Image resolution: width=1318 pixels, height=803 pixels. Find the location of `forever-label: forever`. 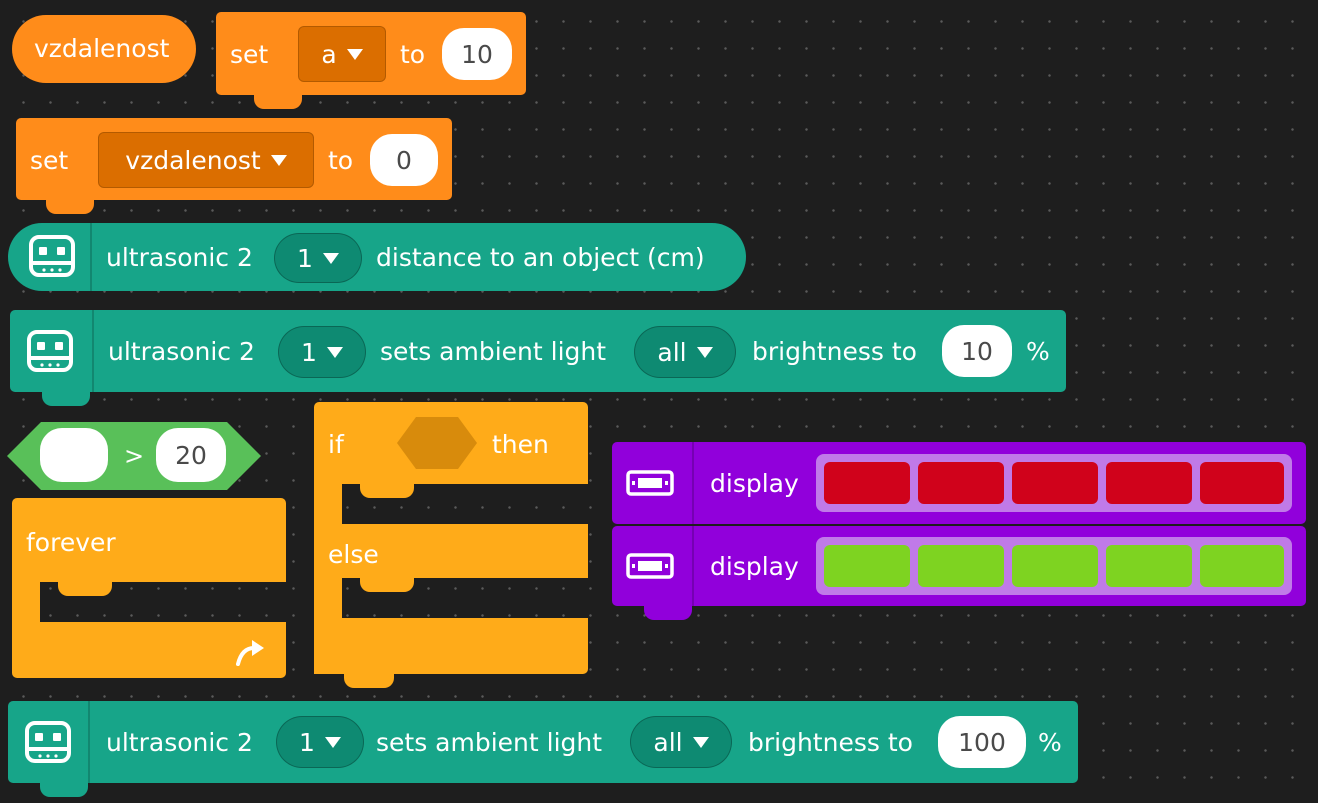

forever-label: forever is located at coordinates (71, 542).